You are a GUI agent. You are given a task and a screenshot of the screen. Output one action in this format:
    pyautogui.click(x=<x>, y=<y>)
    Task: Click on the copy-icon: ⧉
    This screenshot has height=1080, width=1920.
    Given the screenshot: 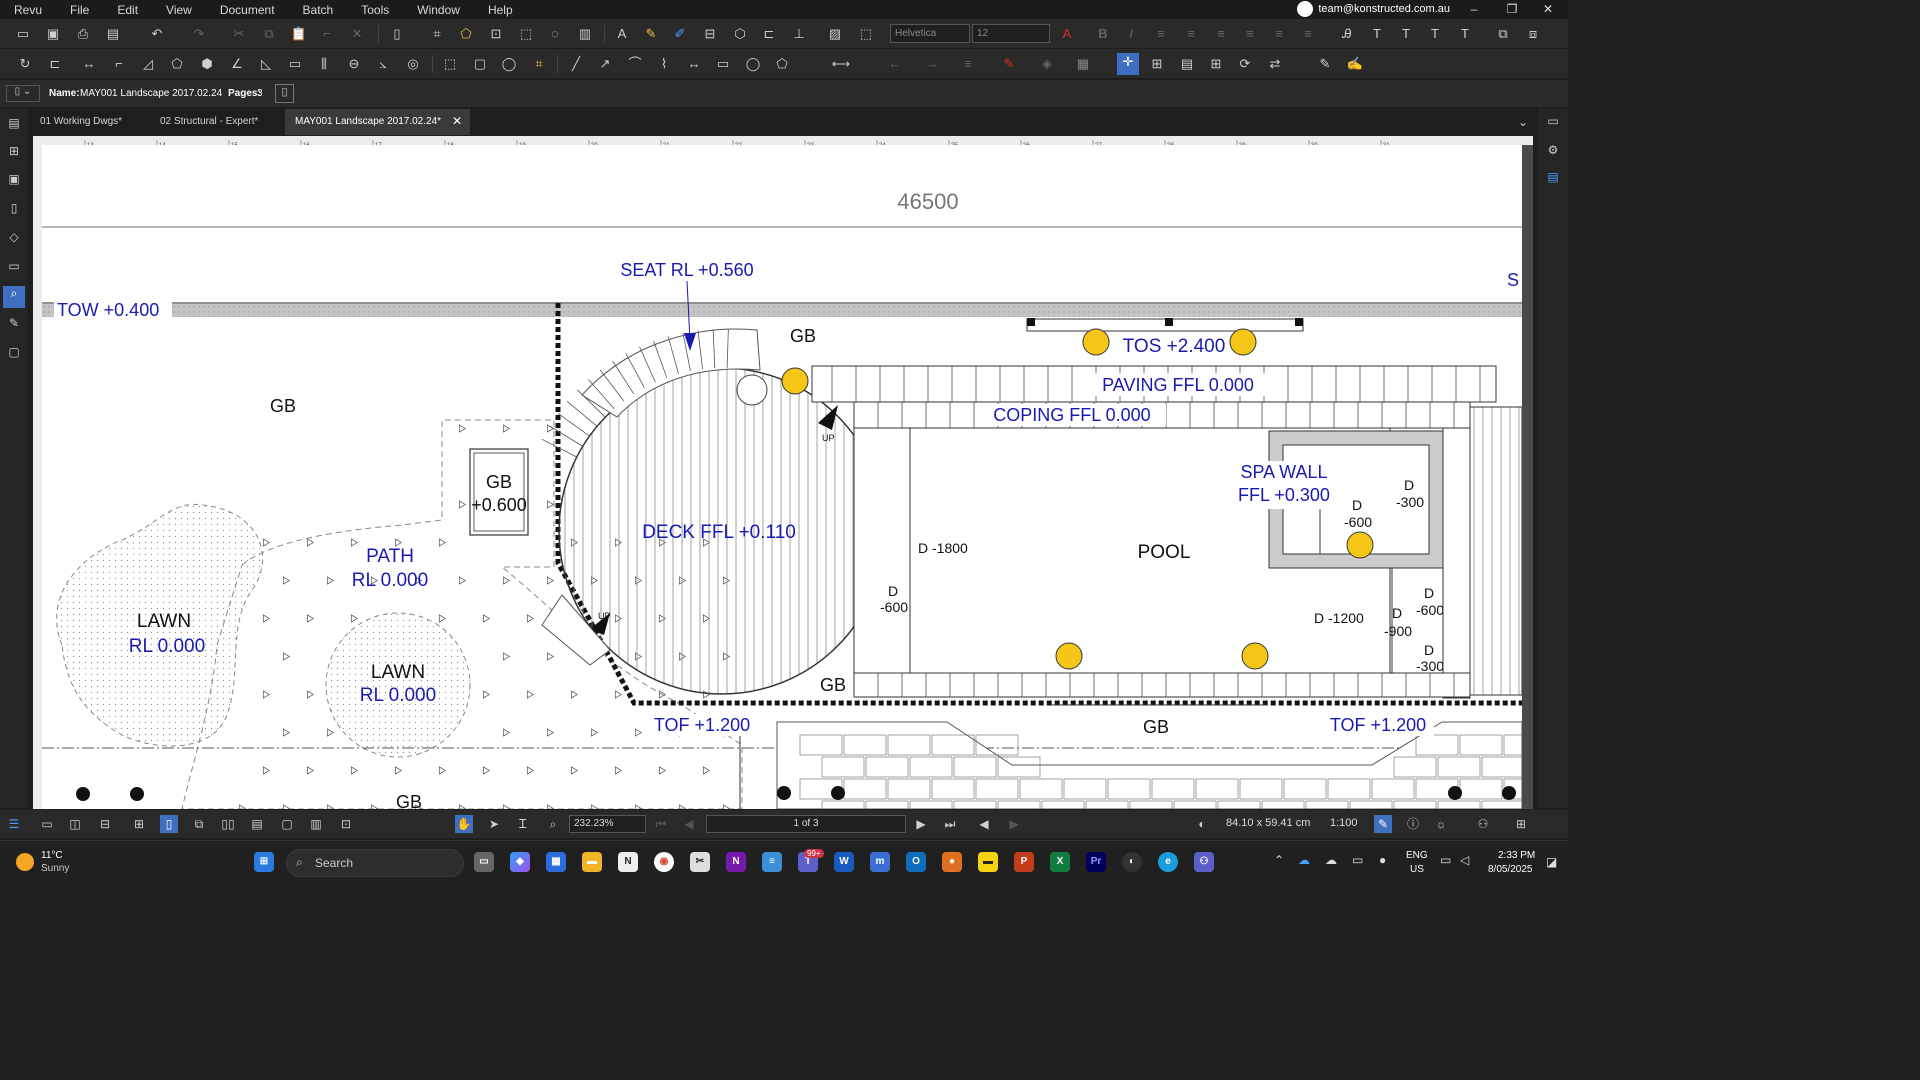 What is the action you would take?
    pyautogui.click(x=269, y=34)
    